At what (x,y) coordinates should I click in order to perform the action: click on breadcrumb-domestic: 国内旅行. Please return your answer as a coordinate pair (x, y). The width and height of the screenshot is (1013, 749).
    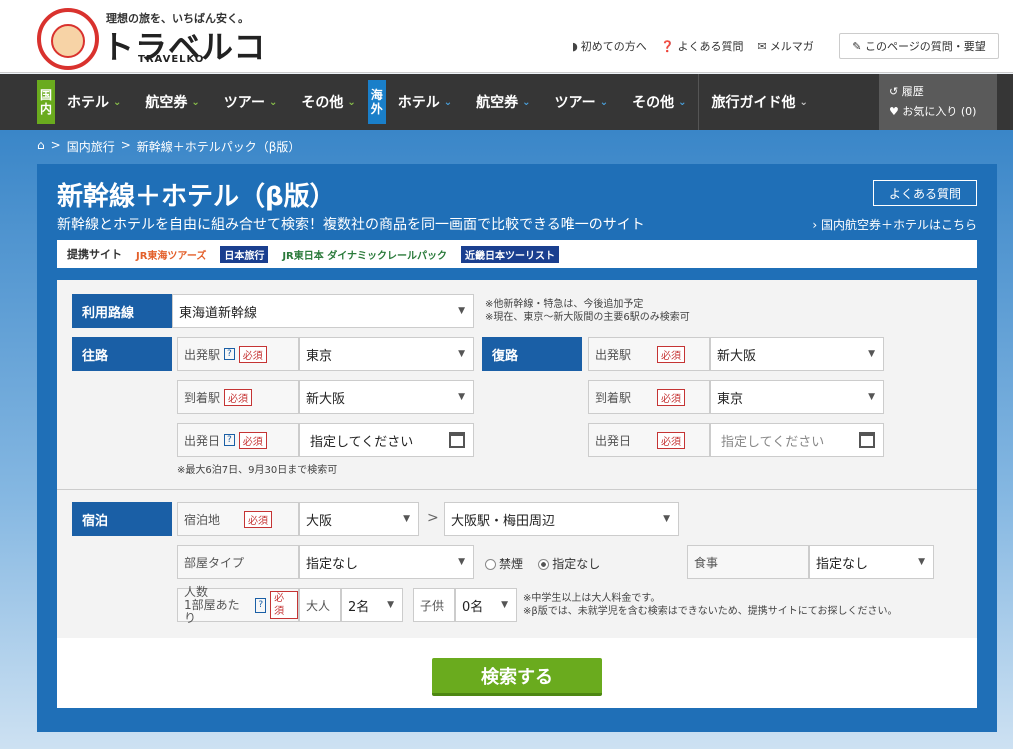
    Looking at the image, I should click on (91, 146).